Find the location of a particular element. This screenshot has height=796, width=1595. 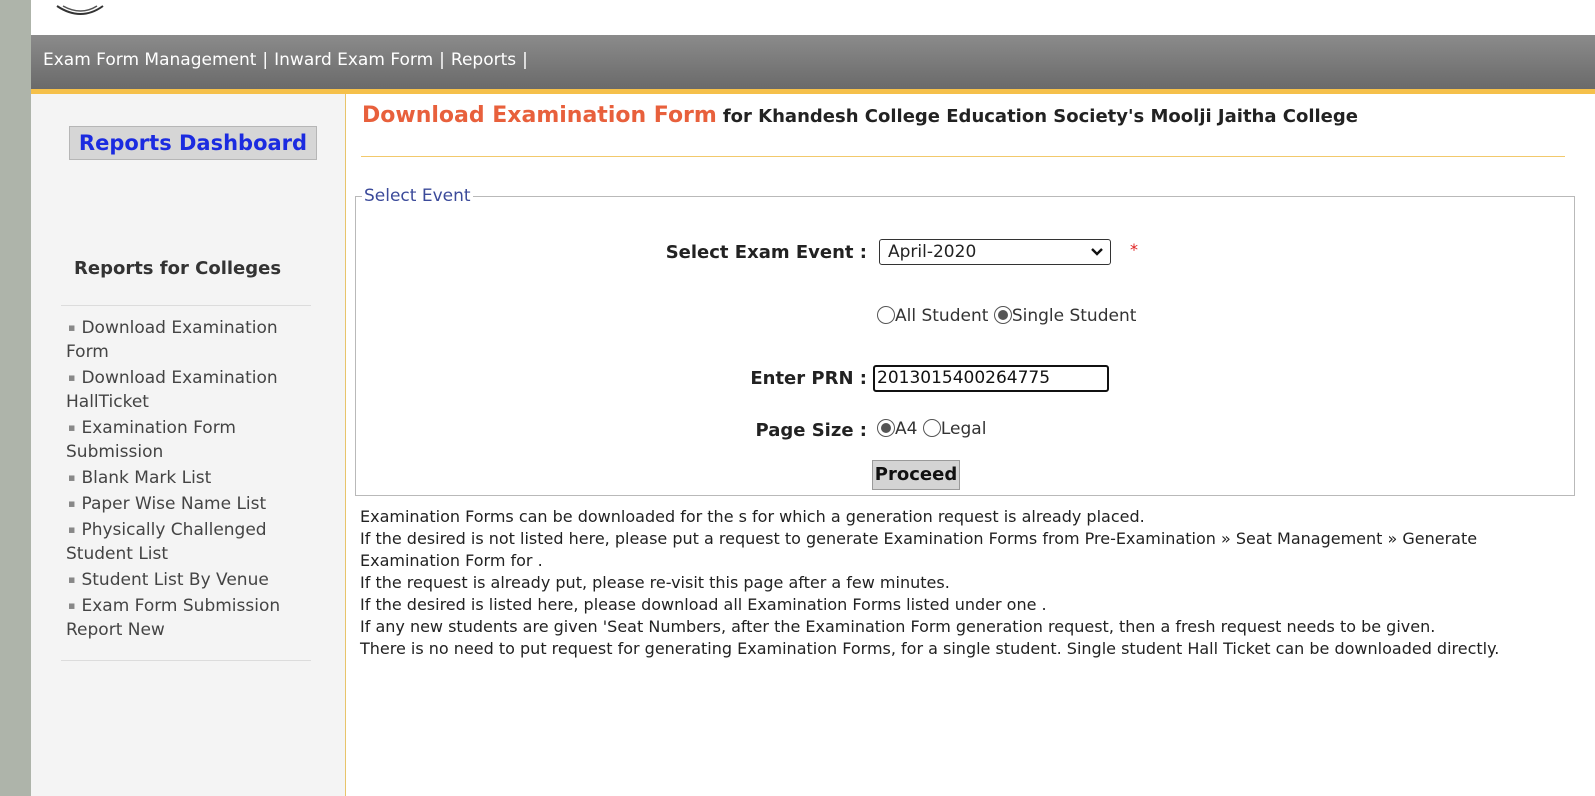

sidebar-item-download-hallticket: ▪ Download Examination HallTicket is located at coordinates (191, 390).